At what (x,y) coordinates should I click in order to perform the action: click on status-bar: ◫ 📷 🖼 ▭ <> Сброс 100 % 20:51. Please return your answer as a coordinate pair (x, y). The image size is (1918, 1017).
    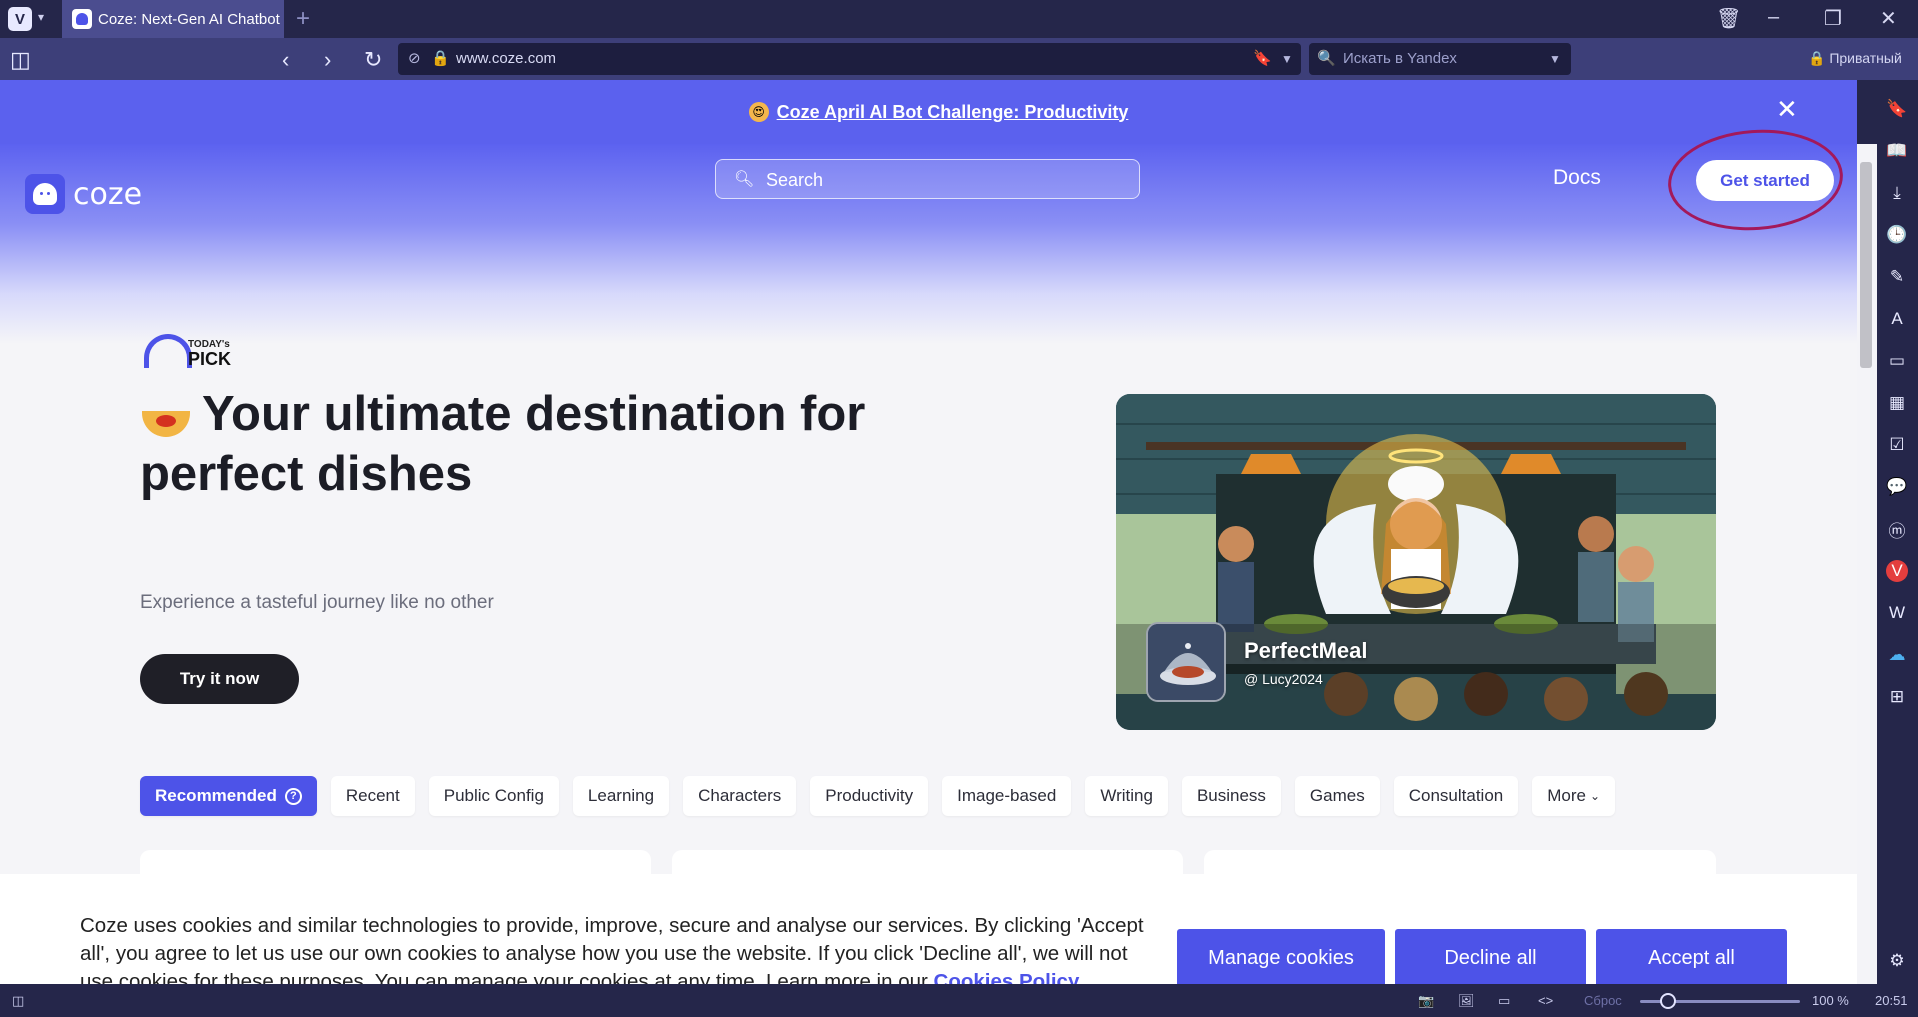
    Looking at the image, I should click on (959, 1000).